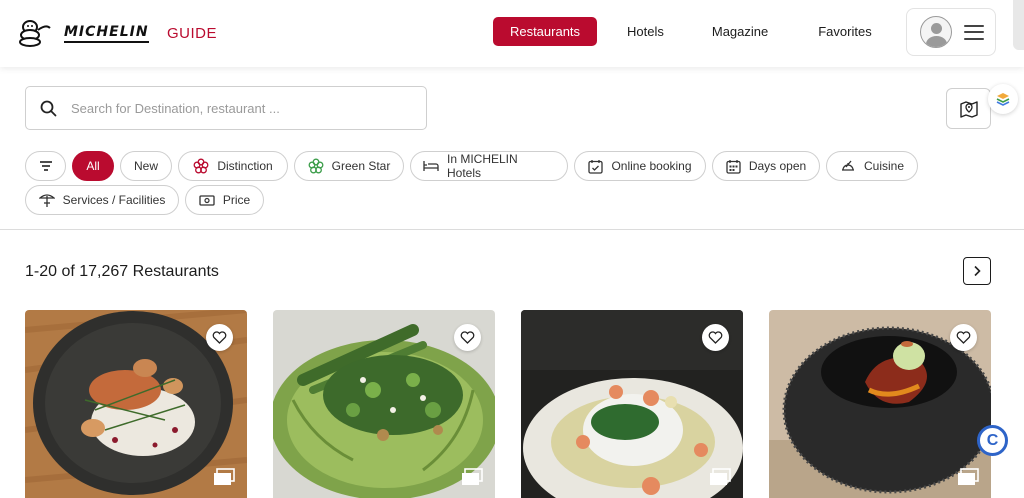  I want to click on menu-icon, so click(974, 32).